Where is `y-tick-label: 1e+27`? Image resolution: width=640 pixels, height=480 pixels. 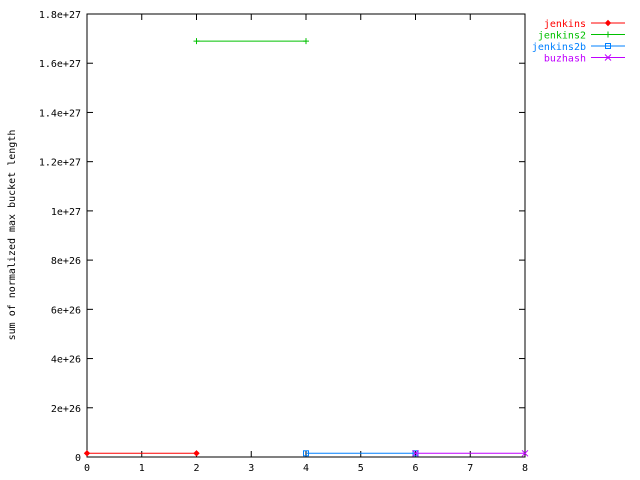 y-tick-label: 1e+27 is located at coordinates (66, 212).